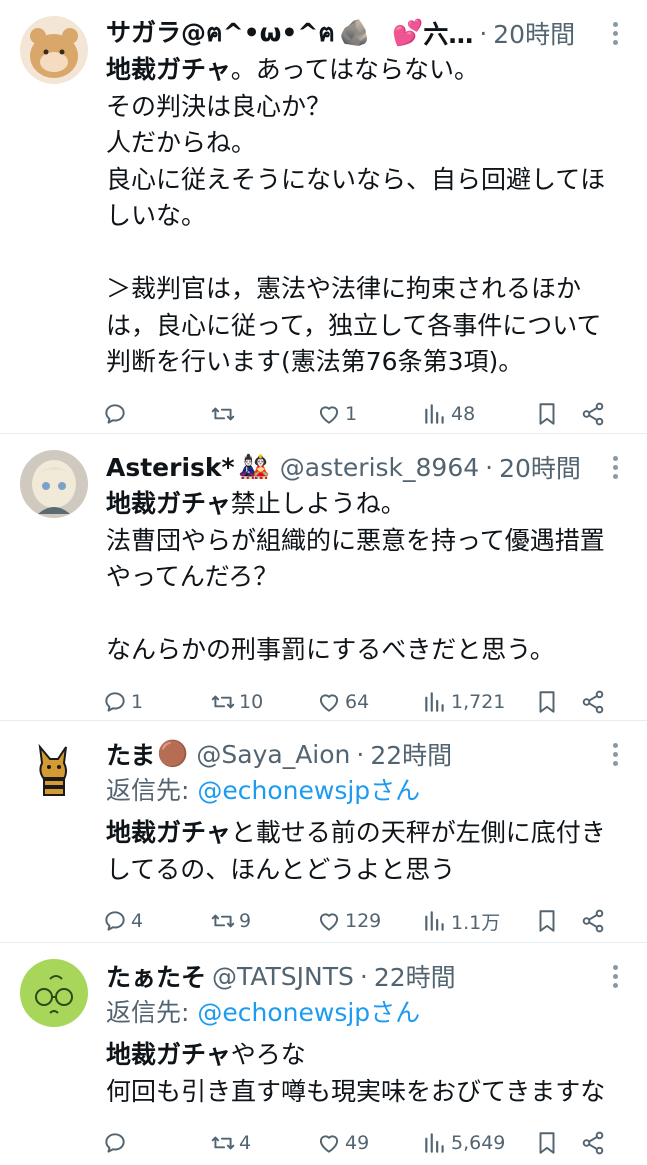 The image size is (647, 1165). What do you see at coordinates (355, 69) in the screenshot?
I see `text-fragment: 。あってはならない。` at bounding box center [355, 69].